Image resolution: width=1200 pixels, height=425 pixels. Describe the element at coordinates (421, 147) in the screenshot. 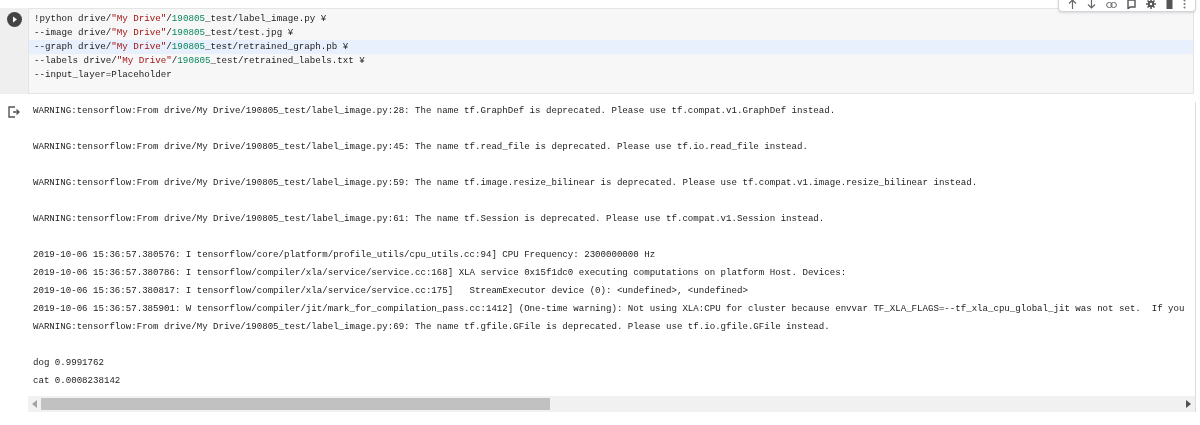

I see `output-line: WARNING:tensorflow:From drive/My Drive/190805_test/label_image.py:45: The name tf.read_file is deprecated. Please use tf.io.read_file instead.` at that location.